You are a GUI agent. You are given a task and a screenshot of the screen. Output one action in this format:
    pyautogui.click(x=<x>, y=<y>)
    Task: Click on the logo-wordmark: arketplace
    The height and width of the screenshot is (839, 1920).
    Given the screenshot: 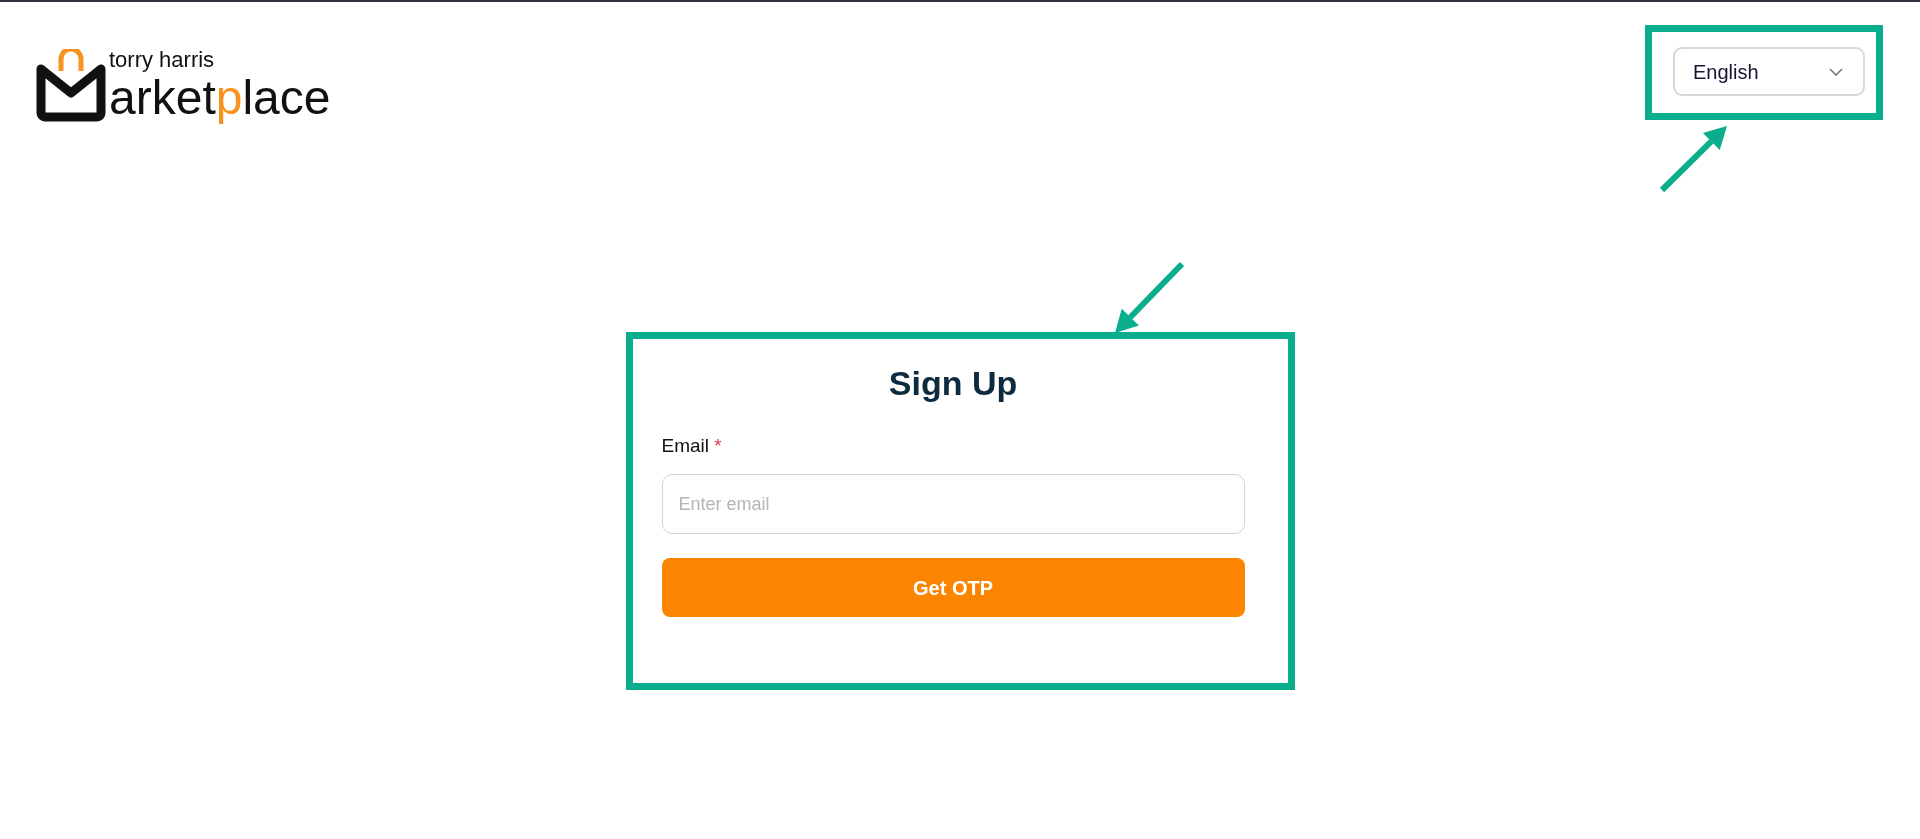 What is the action you would take?
    pyautogui.click(x=220, y=98)
    